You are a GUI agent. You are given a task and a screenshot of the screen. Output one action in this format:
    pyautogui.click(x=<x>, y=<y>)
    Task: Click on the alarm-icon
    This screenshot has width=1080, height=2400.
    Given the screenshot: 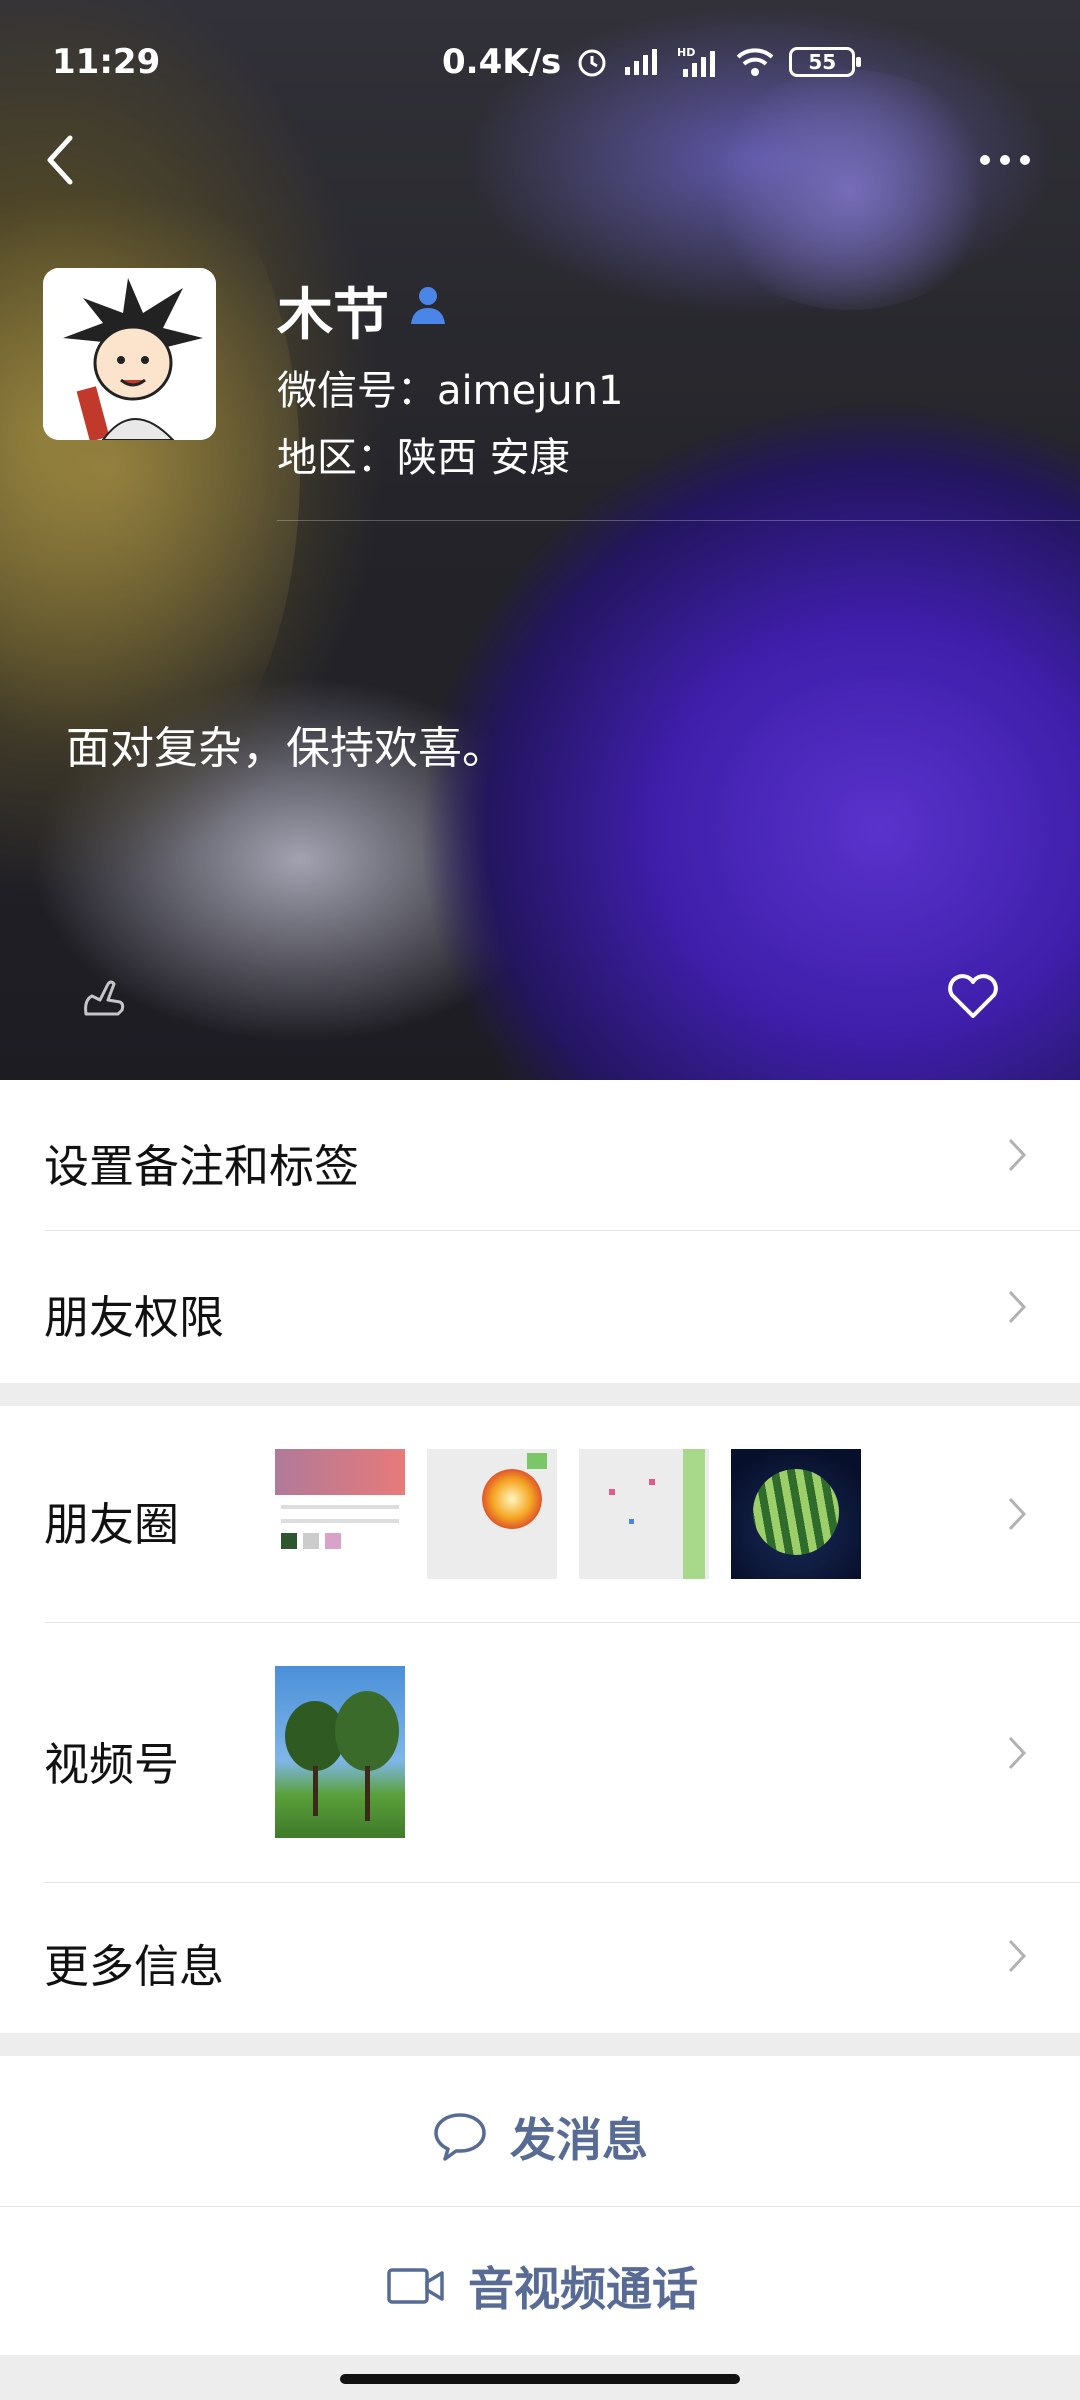 What is the action you would take?
    pyautogui.click(x=592, y=63)
    